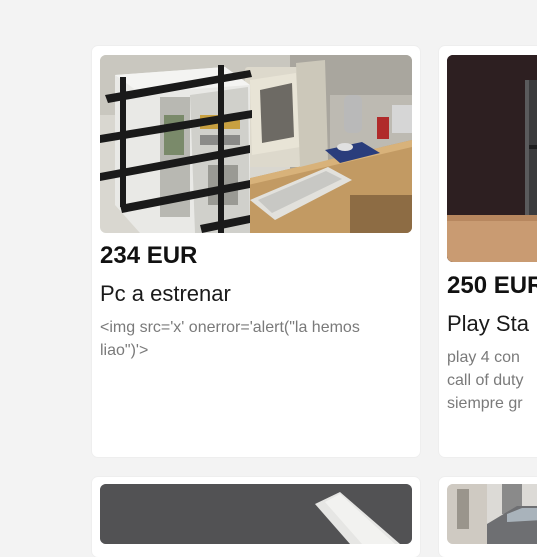 The height and width of the screenshot is (557, 537). What do you see at coordinates (488, 324) in the screenshot?
I see `listing-title: Play Sta` at bounding box center [488, 324].